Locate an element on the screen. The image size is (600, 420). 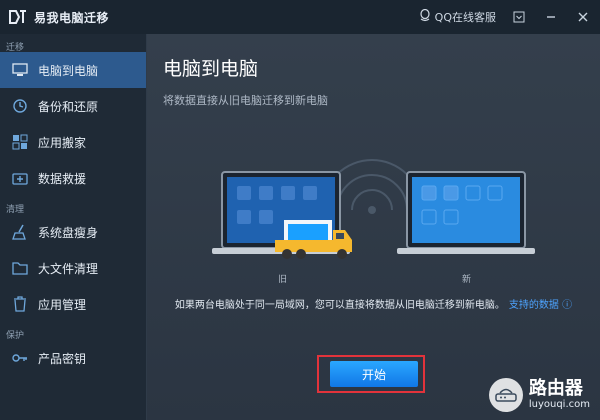
sidebar-item-app-manage: 应用管理 is located at coordinates (73, 304).